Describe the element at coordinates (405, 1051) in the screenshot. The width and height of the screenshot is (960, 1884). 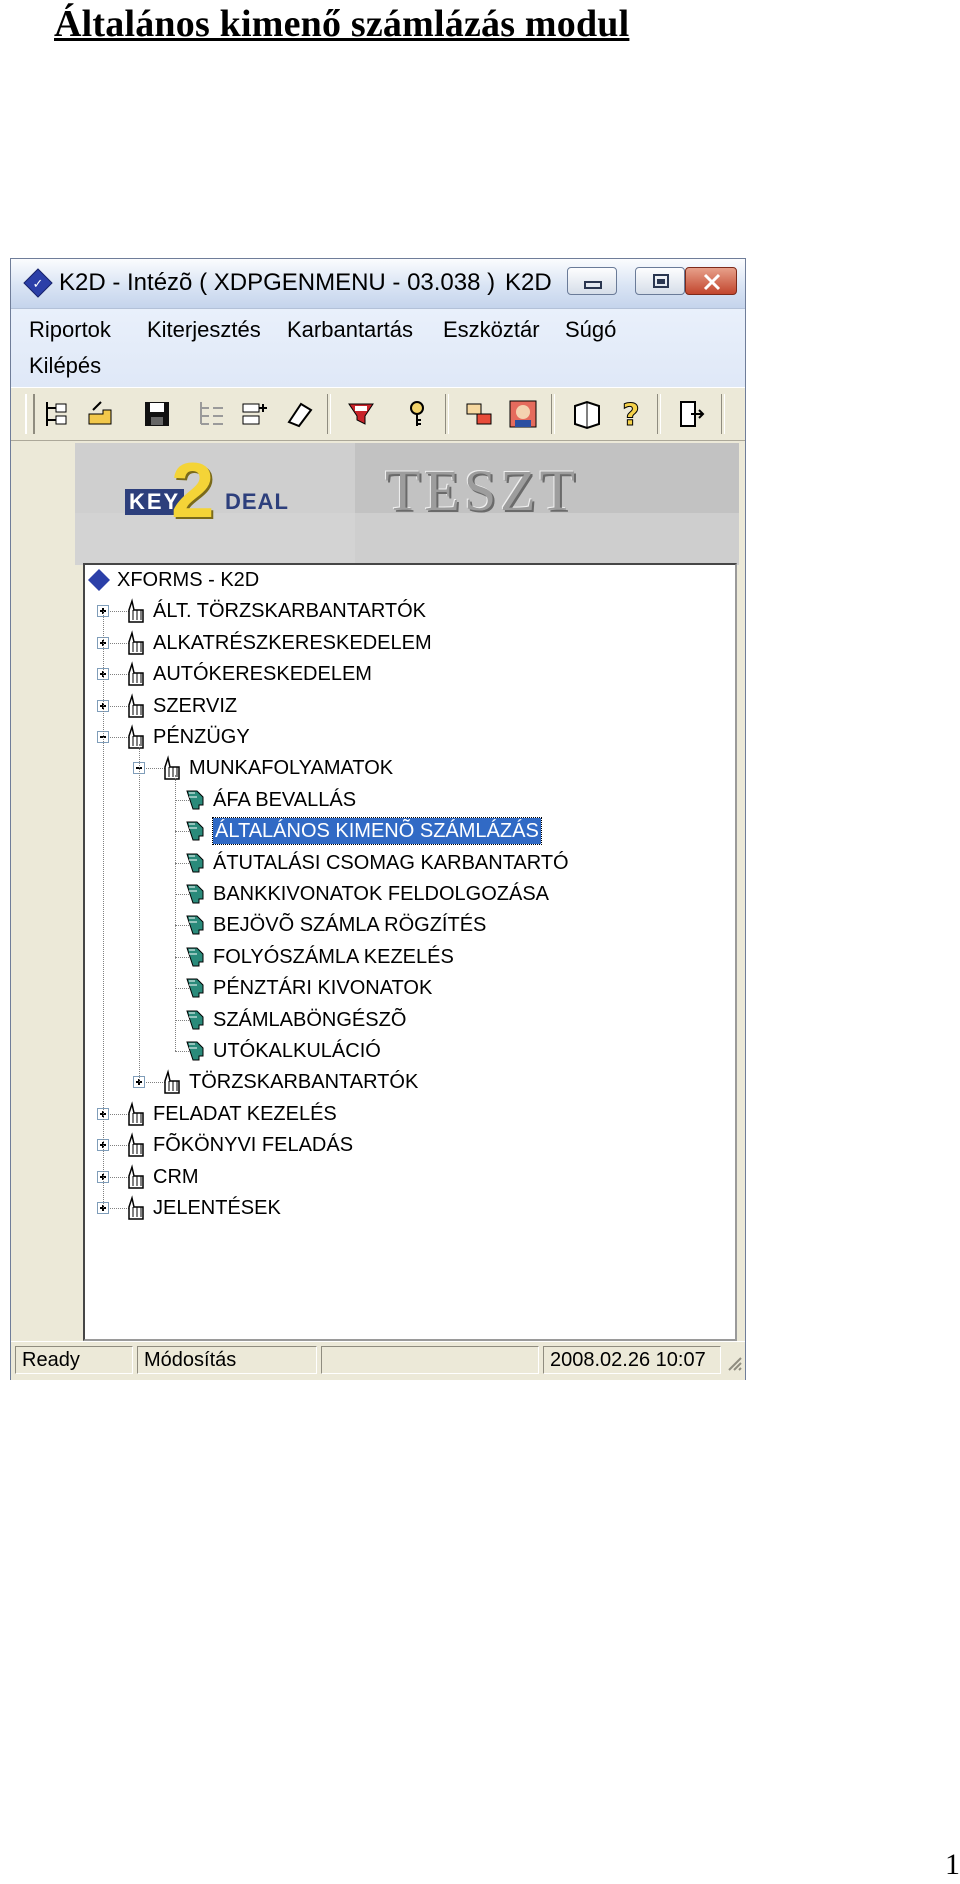
I see `tree-node: UTÓKALKULÁCIÓ` at that location.